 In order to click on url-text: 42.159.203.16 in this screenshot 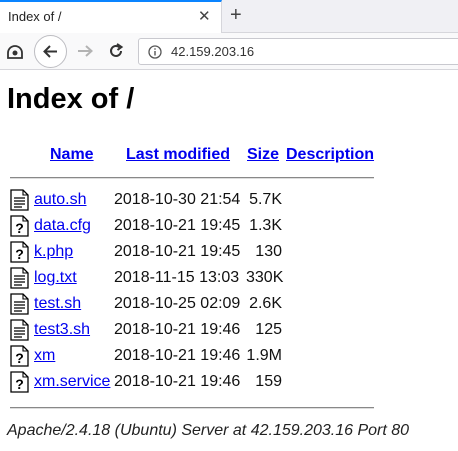, I will do `click(212, 51)`.